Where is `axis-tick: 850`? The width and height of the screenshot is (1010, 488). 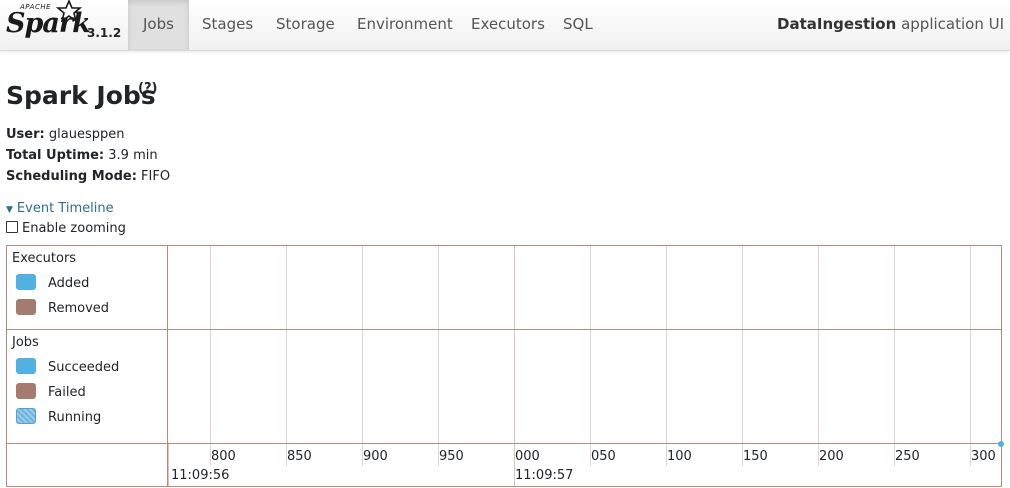 axis-tick: 850 is located at coordinates (299, 456).